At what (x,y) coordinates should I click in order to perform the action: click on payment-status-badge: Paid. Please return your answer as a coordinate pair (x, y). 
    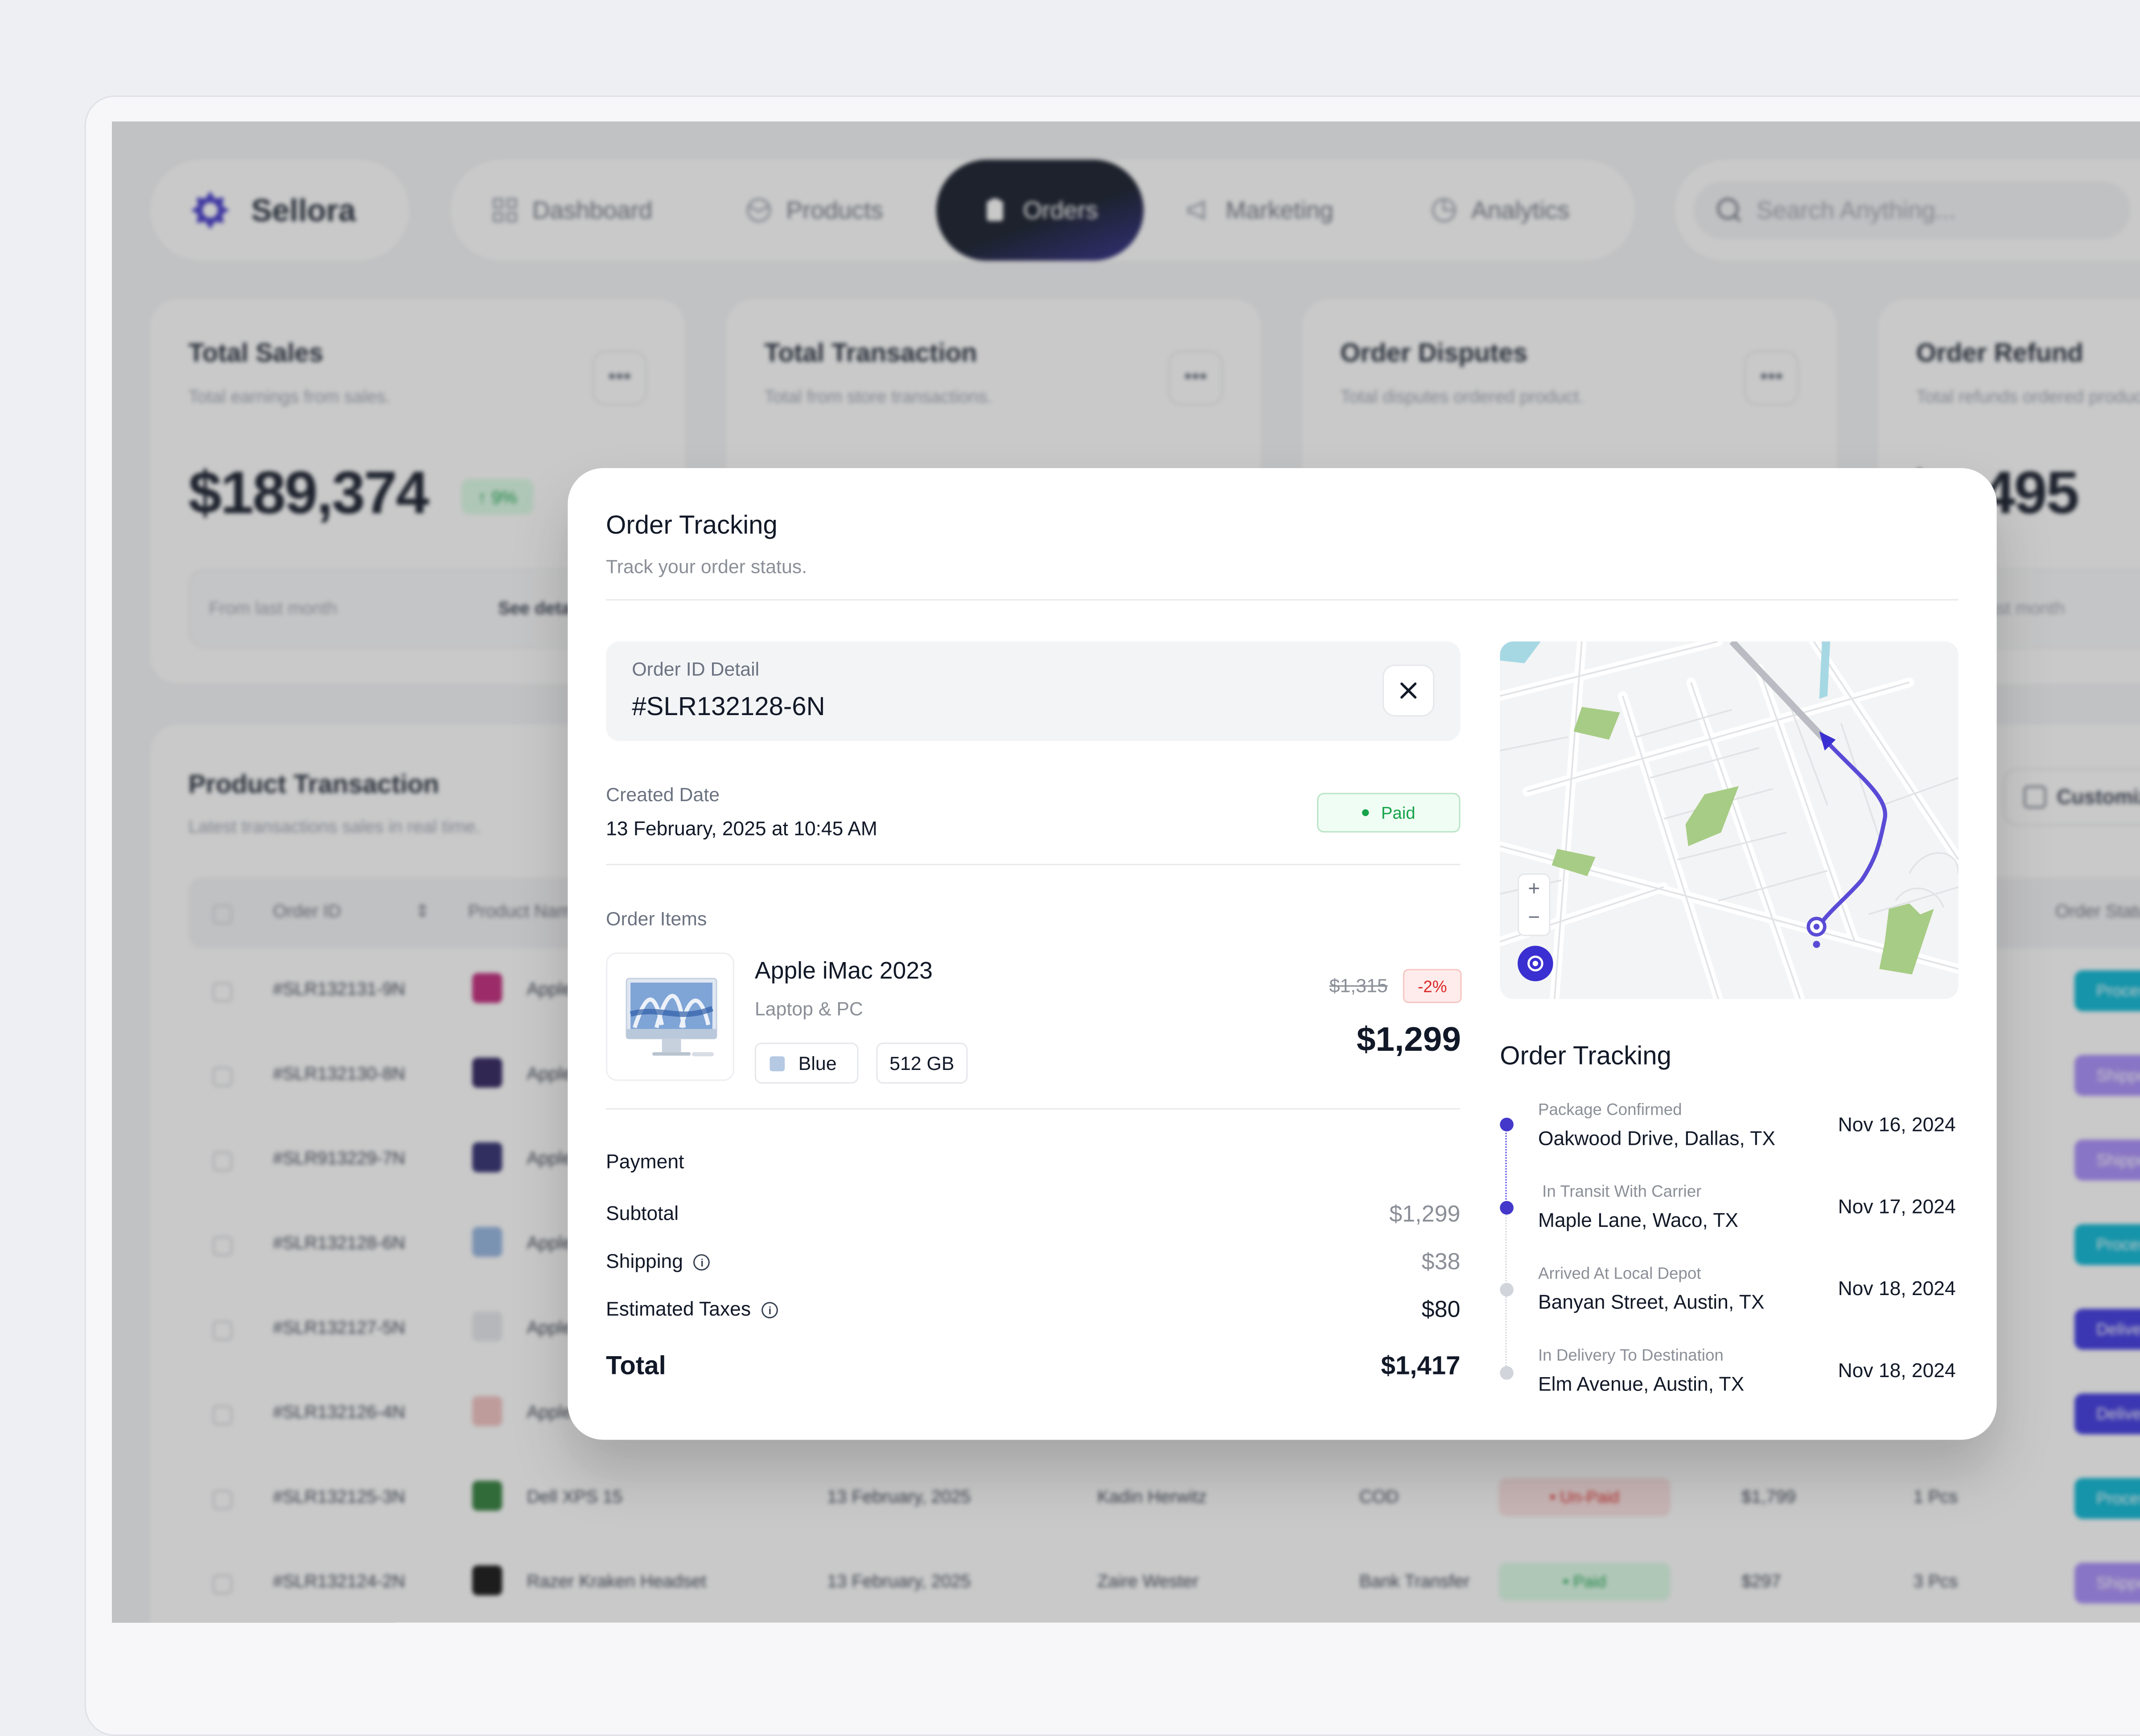
    Looking at the image, I should click on (1389, 813).